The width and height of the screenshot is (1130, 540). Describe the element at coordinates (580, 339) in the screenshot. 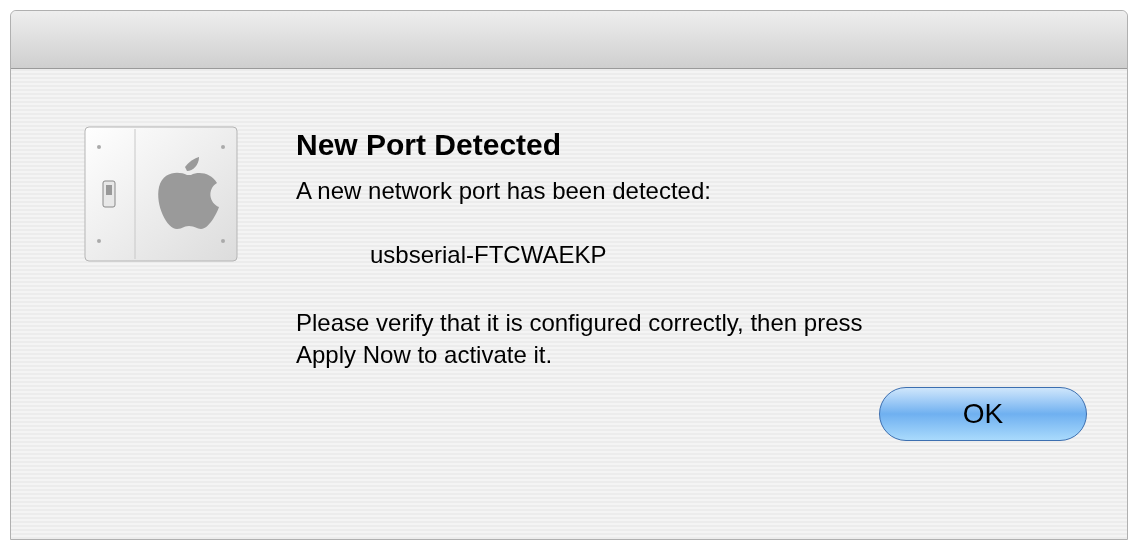

I see `dialog-instructions: Please verify that it is configured correctly, then press Apply Now to activate it.` at that location.